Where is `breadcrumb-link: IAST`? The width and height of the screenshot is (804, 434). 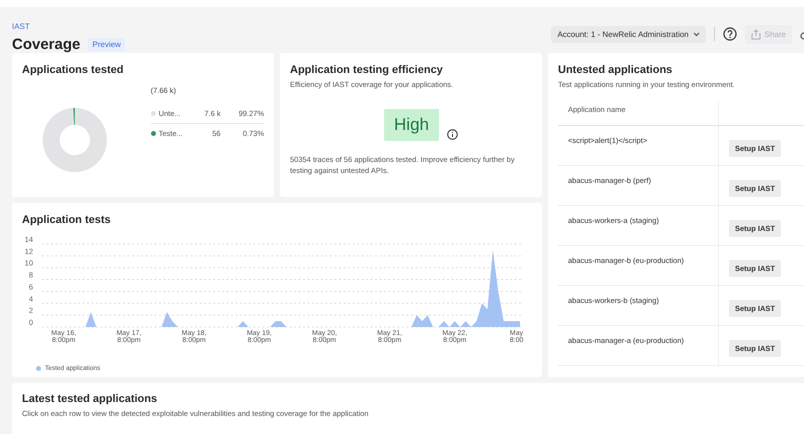
breadcrumb-link: IAST is located at coordinates (21, 26).